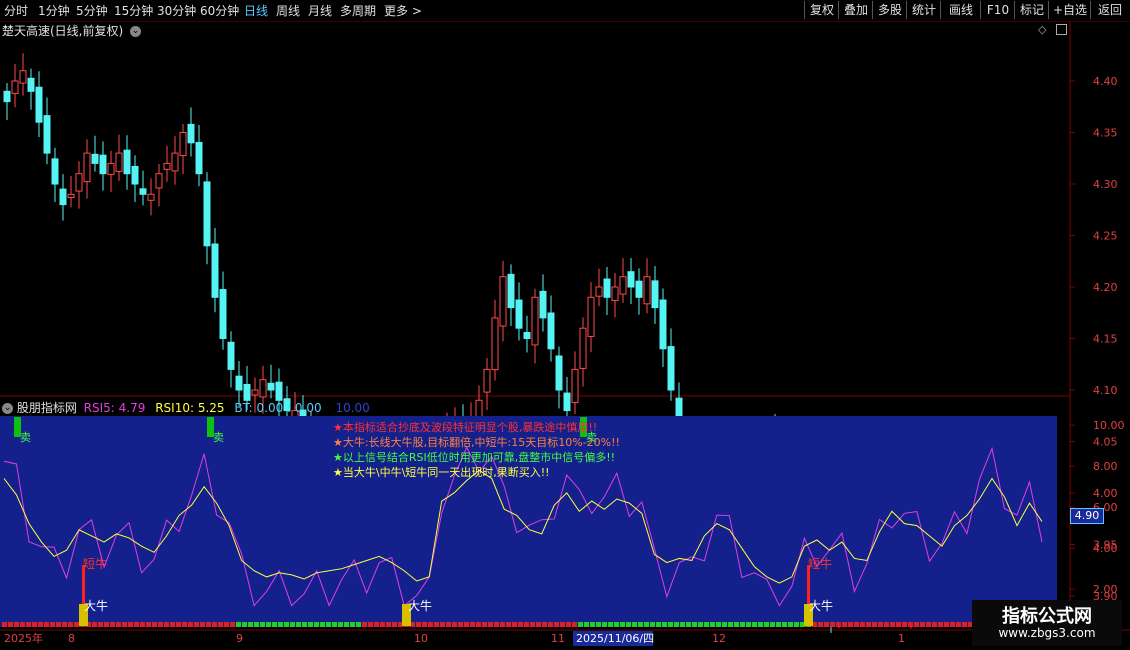 The image size is (1130, 650). I want to click on chevron-down-icon: ⌄, so click(7, 408).